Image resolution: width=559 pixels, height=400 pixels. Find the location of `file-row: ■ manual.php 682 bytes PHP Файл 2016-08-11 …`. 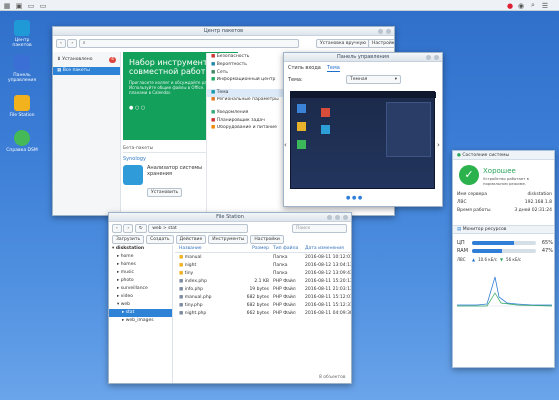

file-row: ■ manual.php 682 bytes PHP Файл 2016-08-11 … is located at coordinates (263, 298).